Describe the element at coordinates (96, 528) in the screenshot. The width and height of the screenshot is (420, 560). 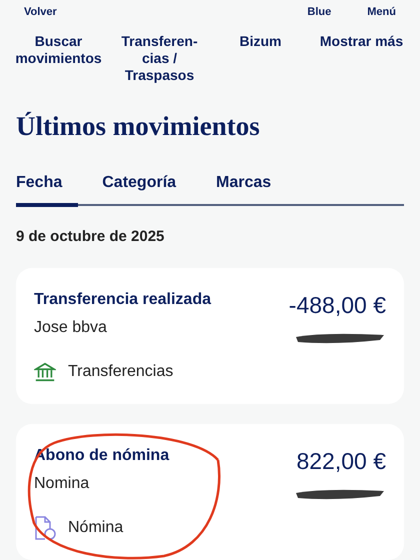
I see `category-label: Nómina` at that location.